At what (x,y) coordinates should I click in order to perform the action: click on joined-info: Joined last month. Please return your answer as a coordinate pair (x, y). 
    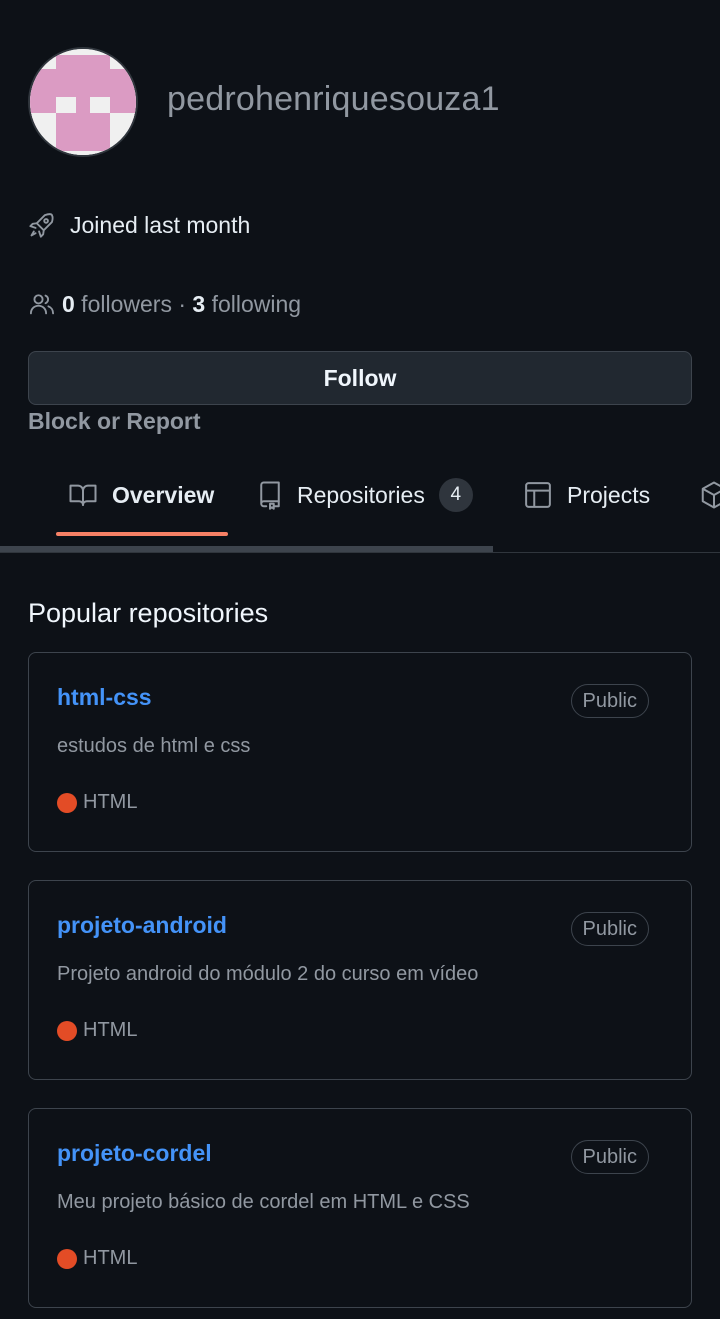
    Looking at the image, I should click on (139, 225).